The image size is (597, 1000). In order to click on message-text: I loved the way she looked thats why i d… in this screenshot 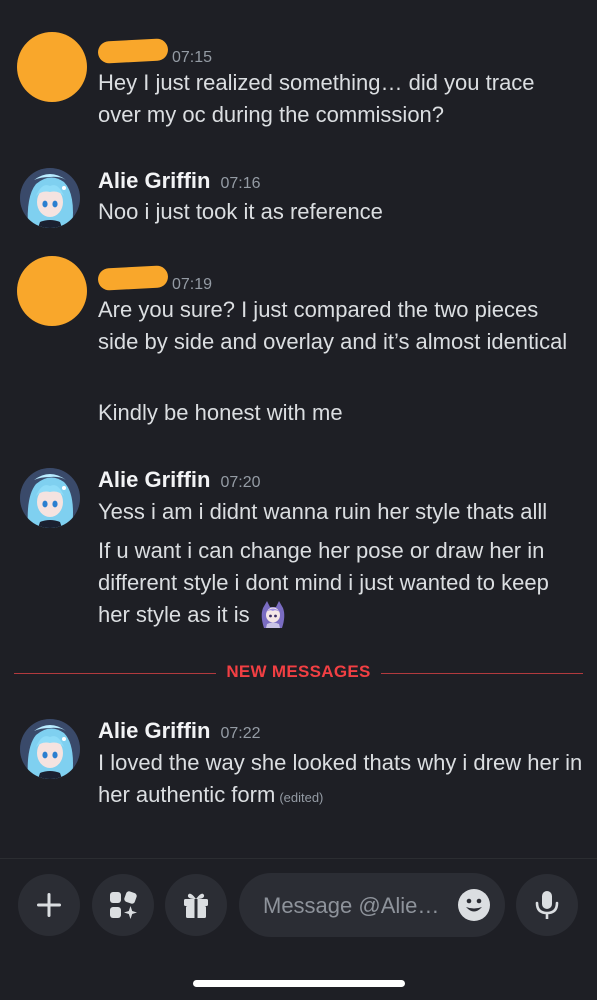, I will do `click(340, 778)`.